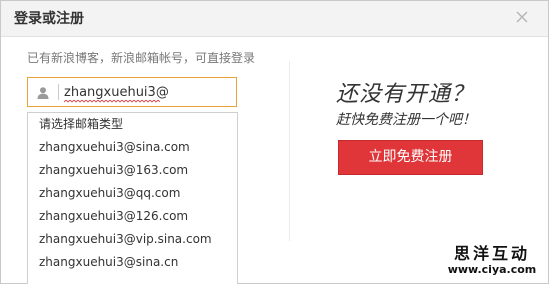  I want to click on watermark-url: www.ciya.com, so click(492, 269).